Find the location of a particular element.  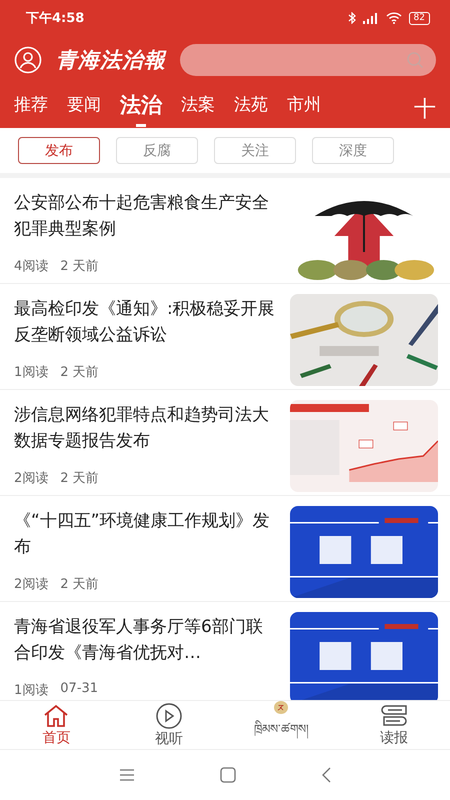

logo: 青海法治報 is located at coordinates (111, 60).